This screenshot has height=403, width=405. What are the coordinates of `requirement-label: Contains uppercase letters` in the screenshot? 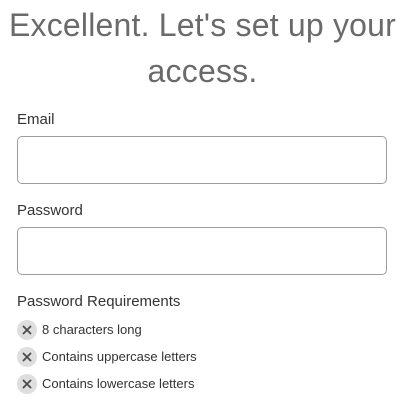 It's located at (119, 356).